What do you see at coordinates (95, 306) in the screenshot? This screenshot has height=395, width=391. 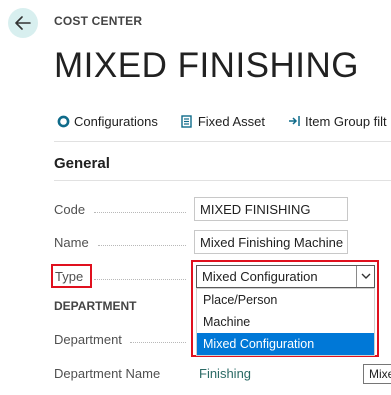 I see `department-subheading: DEPARTMENT` at bounding box center [95, 306].